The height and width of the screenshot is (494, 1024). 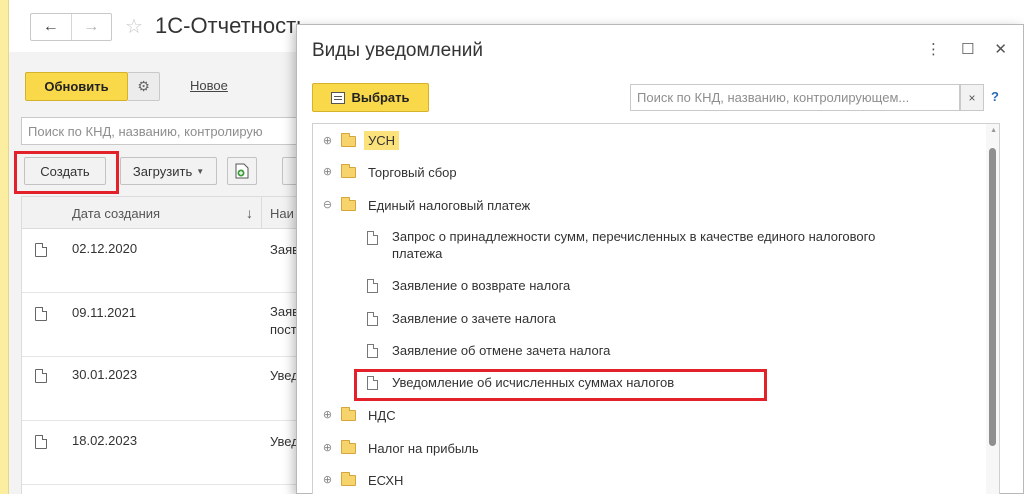 I want to click on row-date: 30.01.2023, so click(x=105, y=374).